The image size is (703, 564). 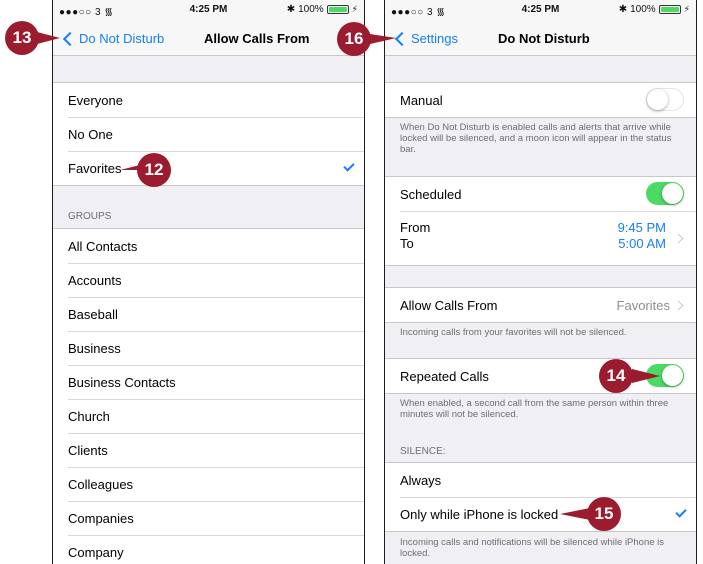 I want to click on callout-16: 16, so click(x=354, y=39).